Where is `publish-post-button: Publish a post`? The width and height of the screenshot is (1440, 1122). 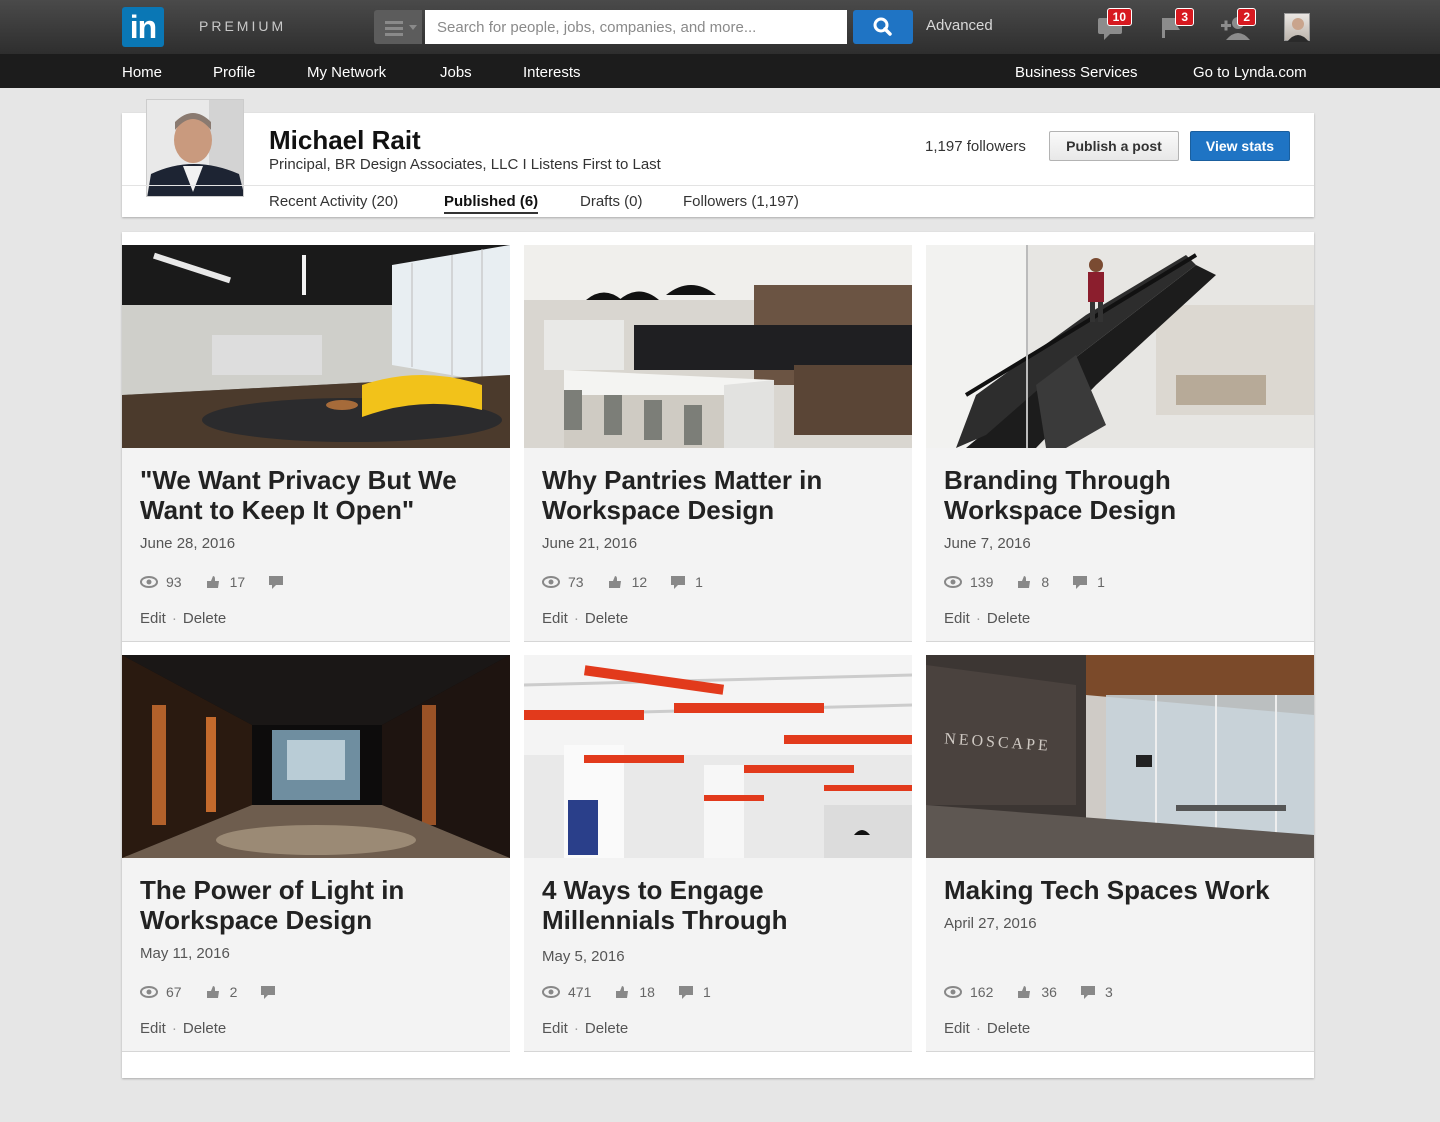
publish-post-button: Publish a post is located at coordinates (1114, 146).